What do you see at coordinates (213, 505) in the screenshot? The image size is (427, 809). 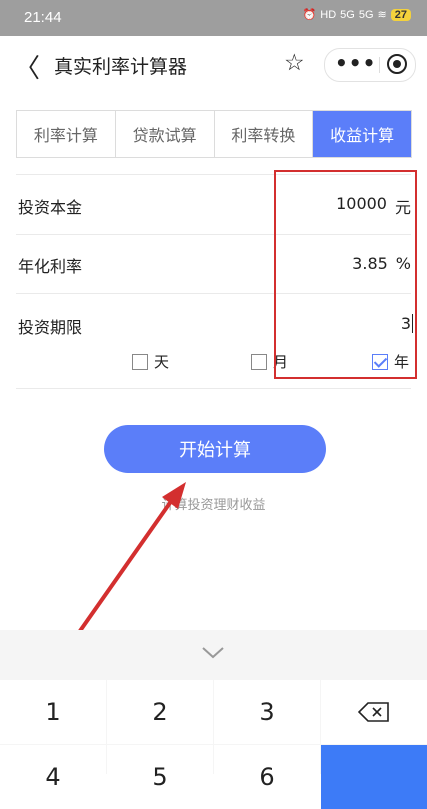 I see `sub-caption: 计算投资理财收益` at bounding box center [213, 505].